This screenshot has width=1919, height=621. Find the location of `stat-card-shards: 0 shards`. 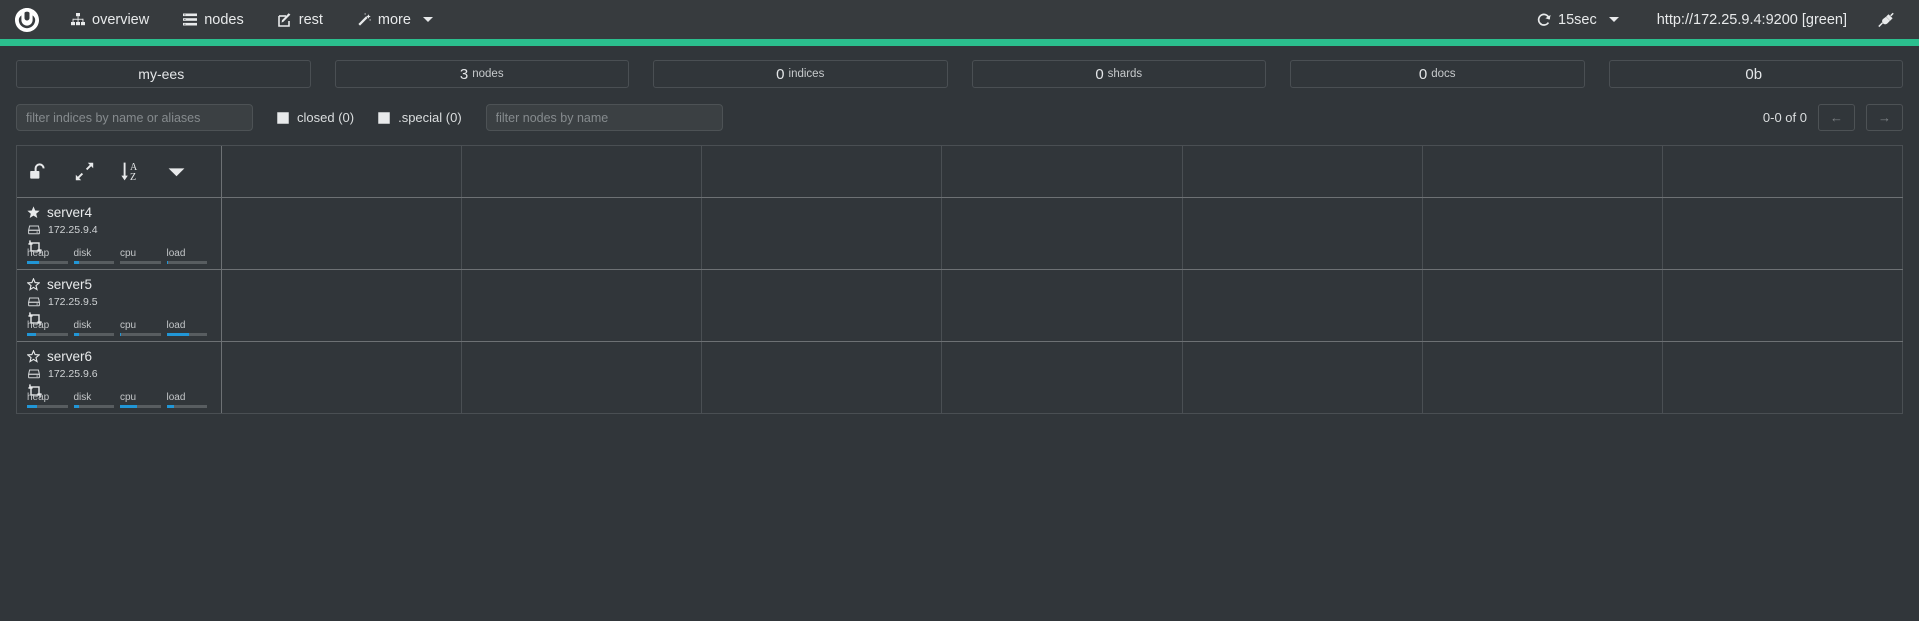

stat-card-shards: 0 shards is located at coordinates (1118, 74).